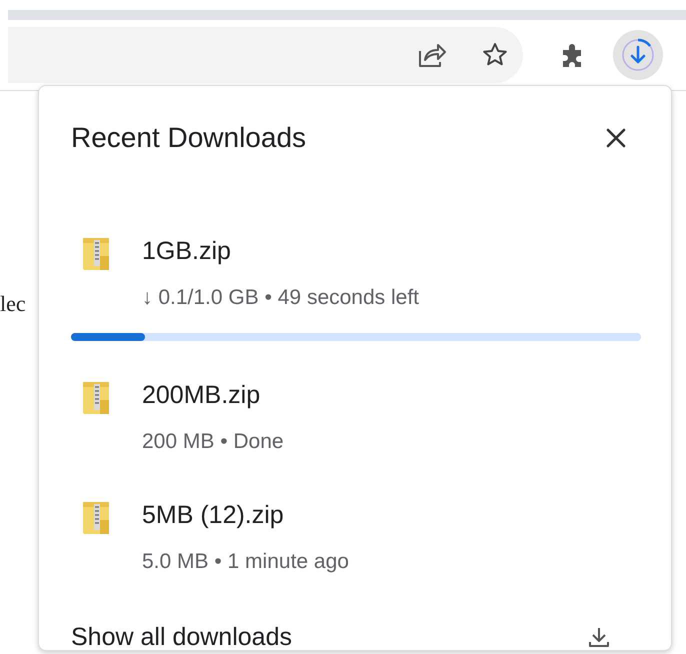  Describe the element at coordinates (188, 138) in the screenshot. I see `panel-title: Recent Downloads` at that location.